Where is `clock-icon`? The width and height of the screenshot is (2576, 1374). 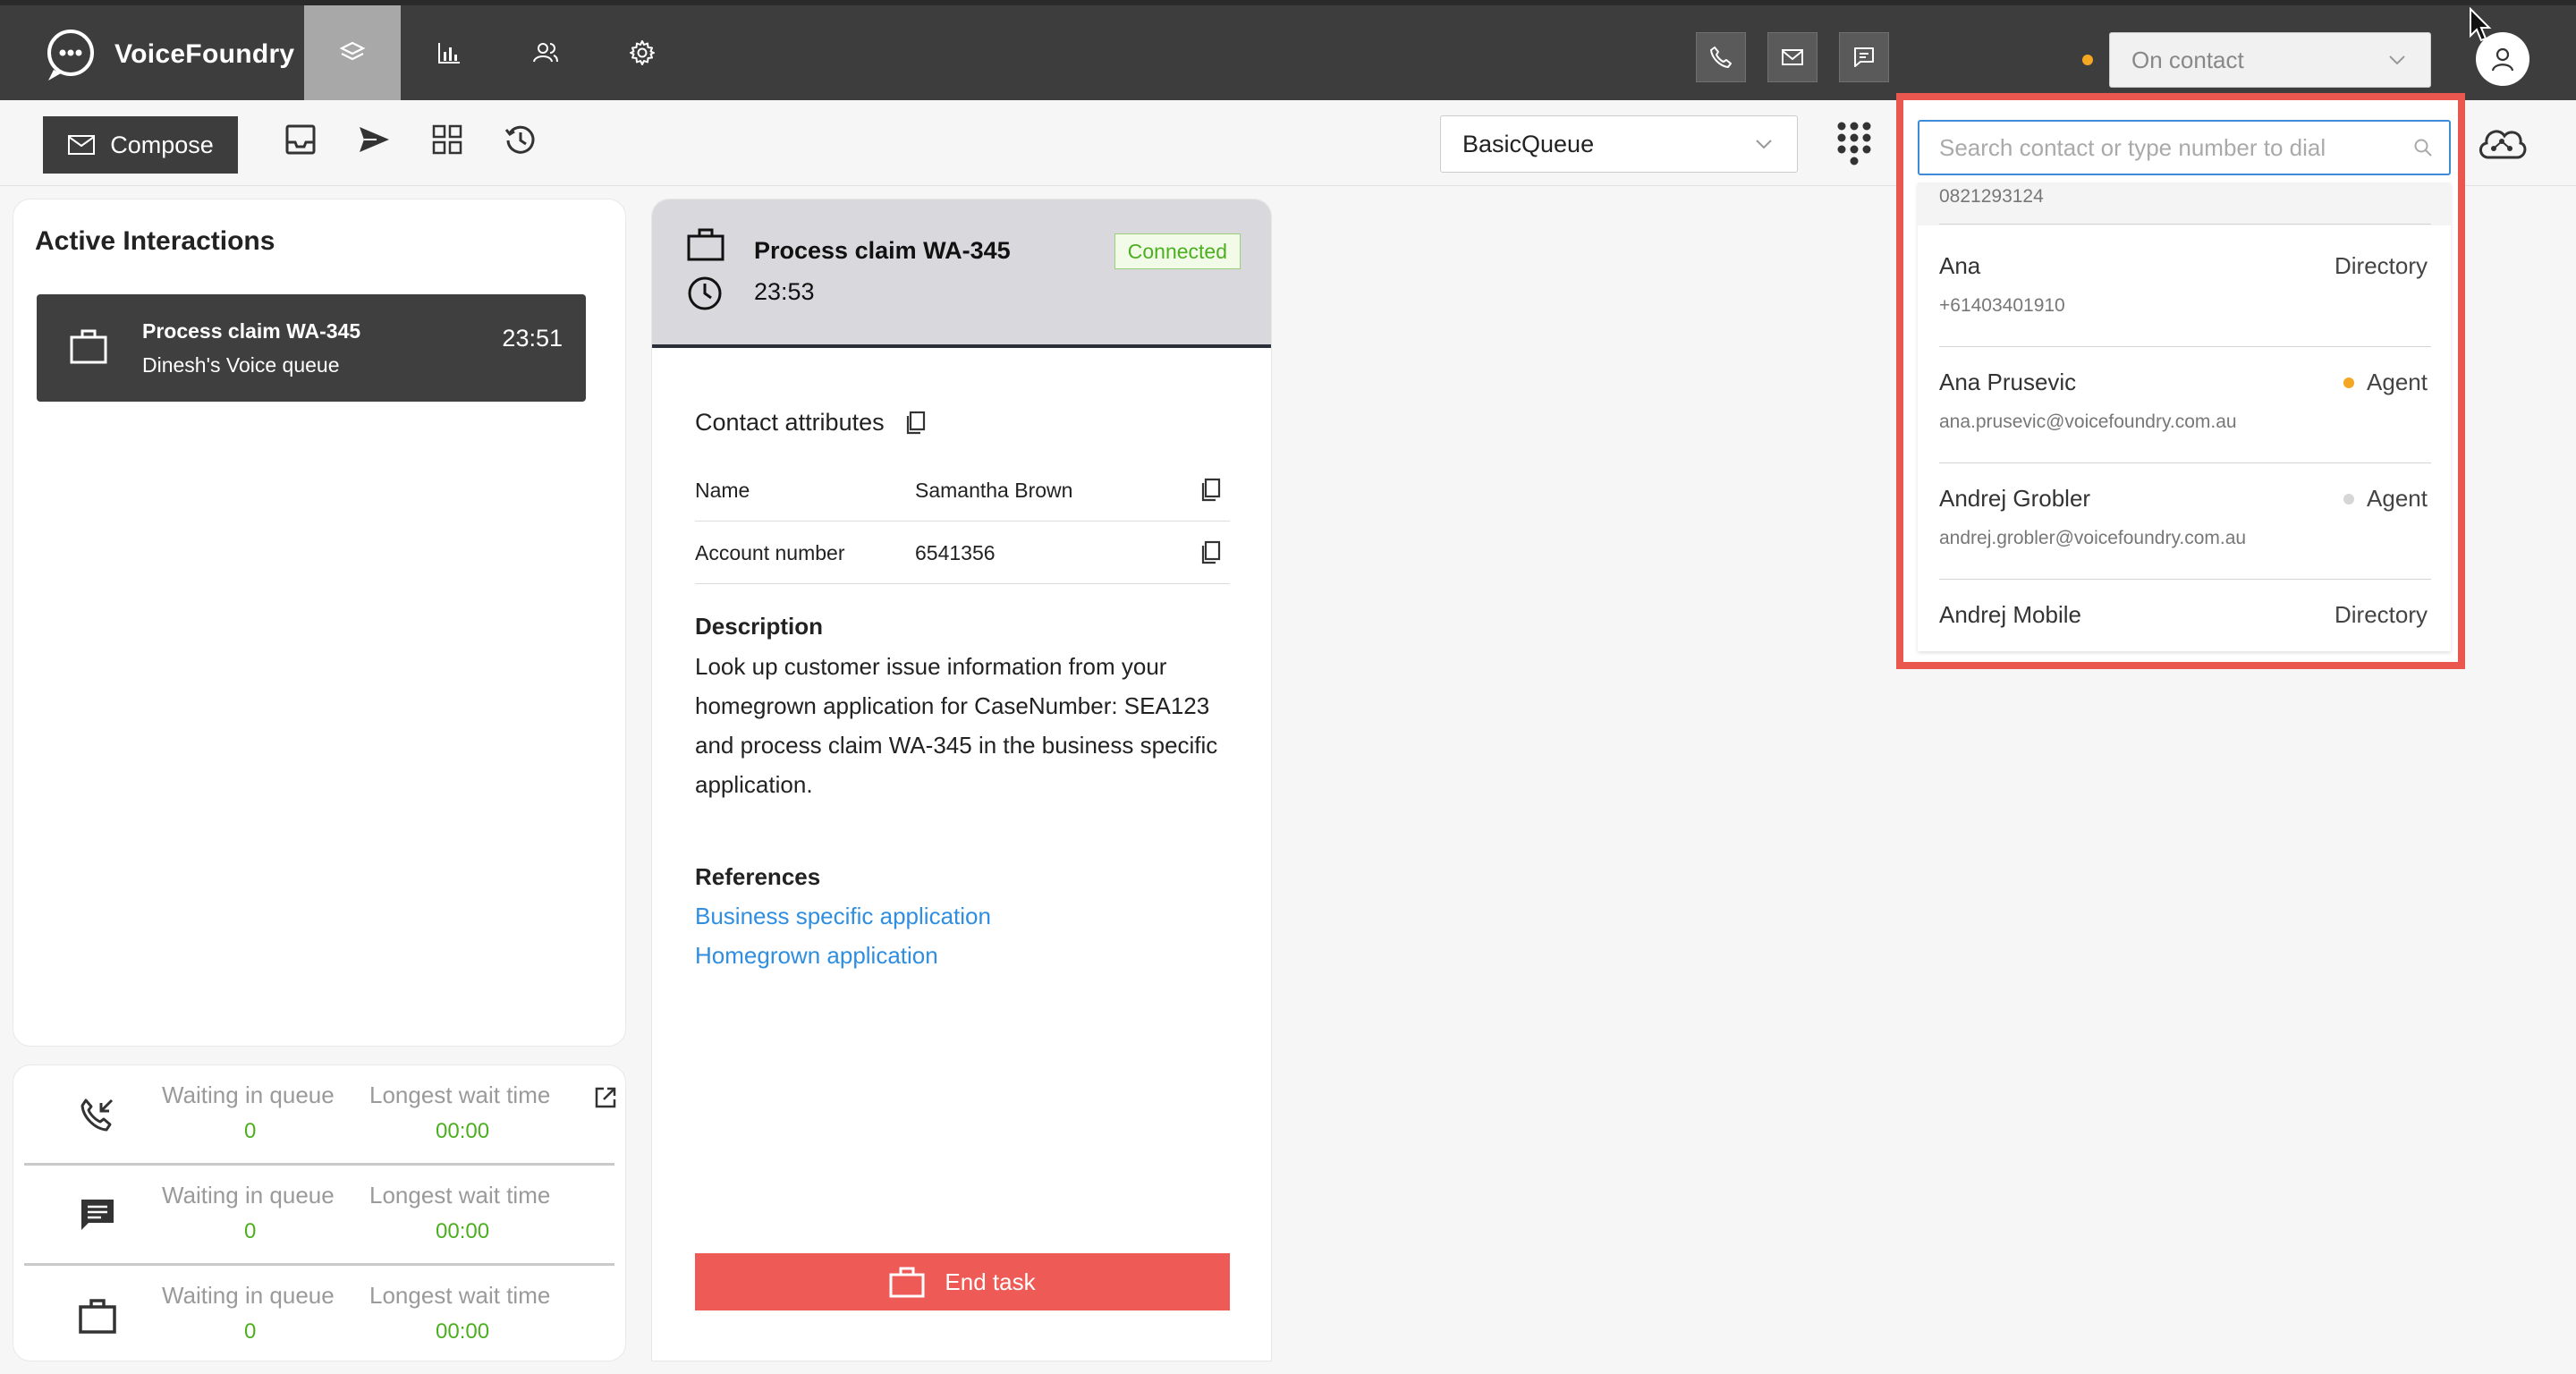 clock-icon is located at coordinates (705, 293).